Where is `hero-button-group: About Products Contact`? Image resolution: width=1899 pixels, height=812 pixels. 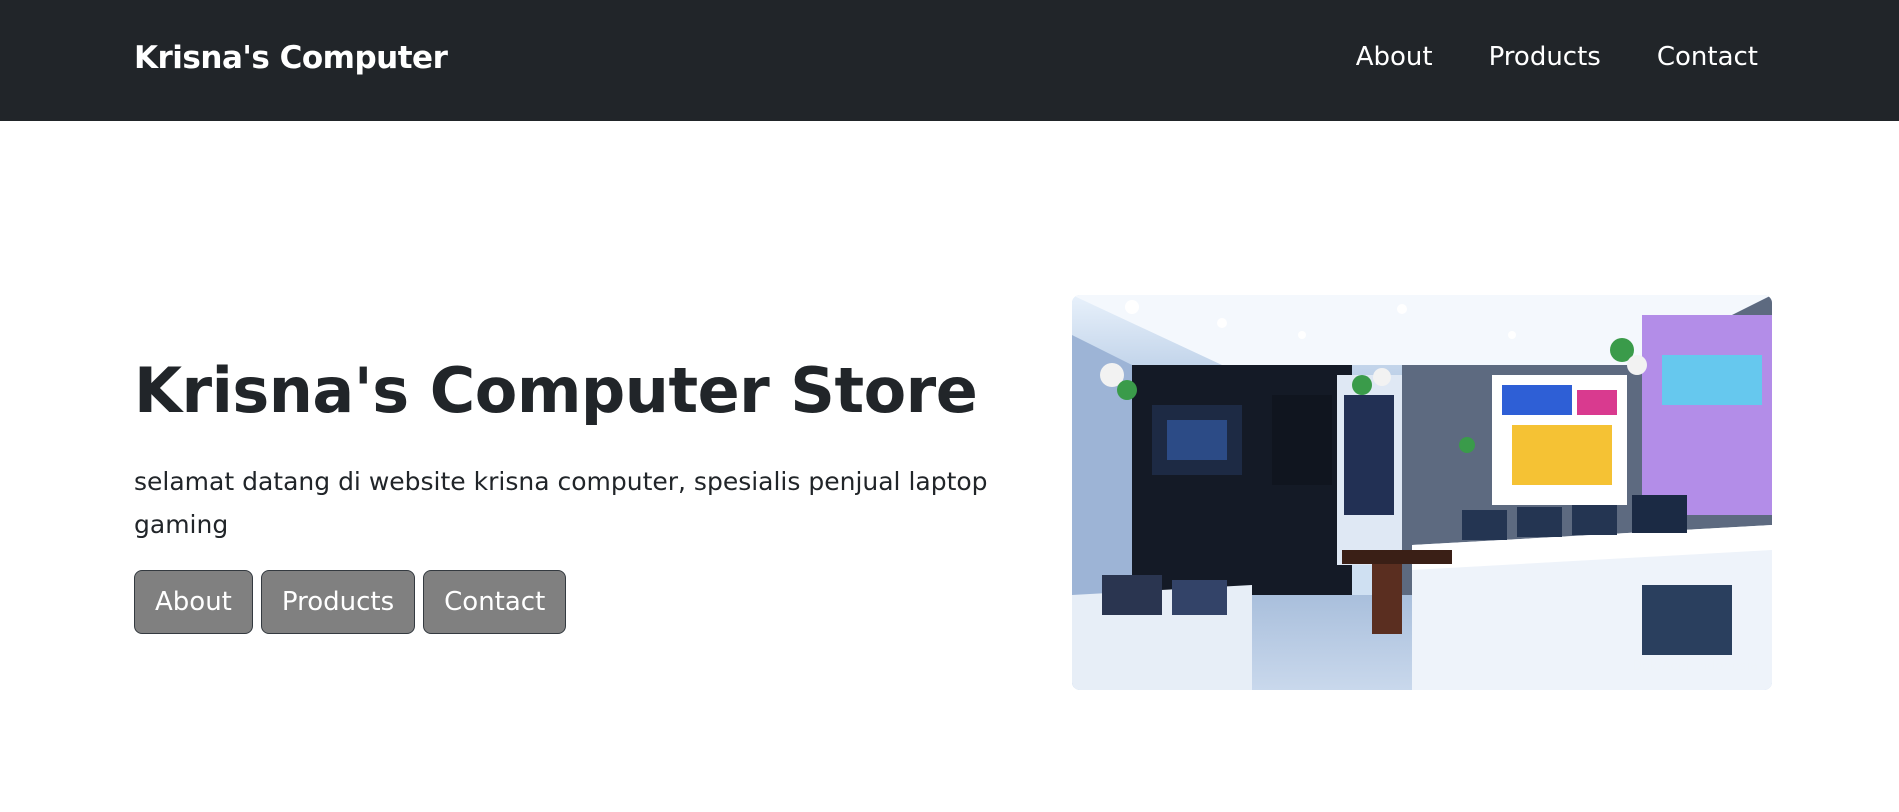 hero-button-group: About Products Contact is located at coordinates (350, 602).